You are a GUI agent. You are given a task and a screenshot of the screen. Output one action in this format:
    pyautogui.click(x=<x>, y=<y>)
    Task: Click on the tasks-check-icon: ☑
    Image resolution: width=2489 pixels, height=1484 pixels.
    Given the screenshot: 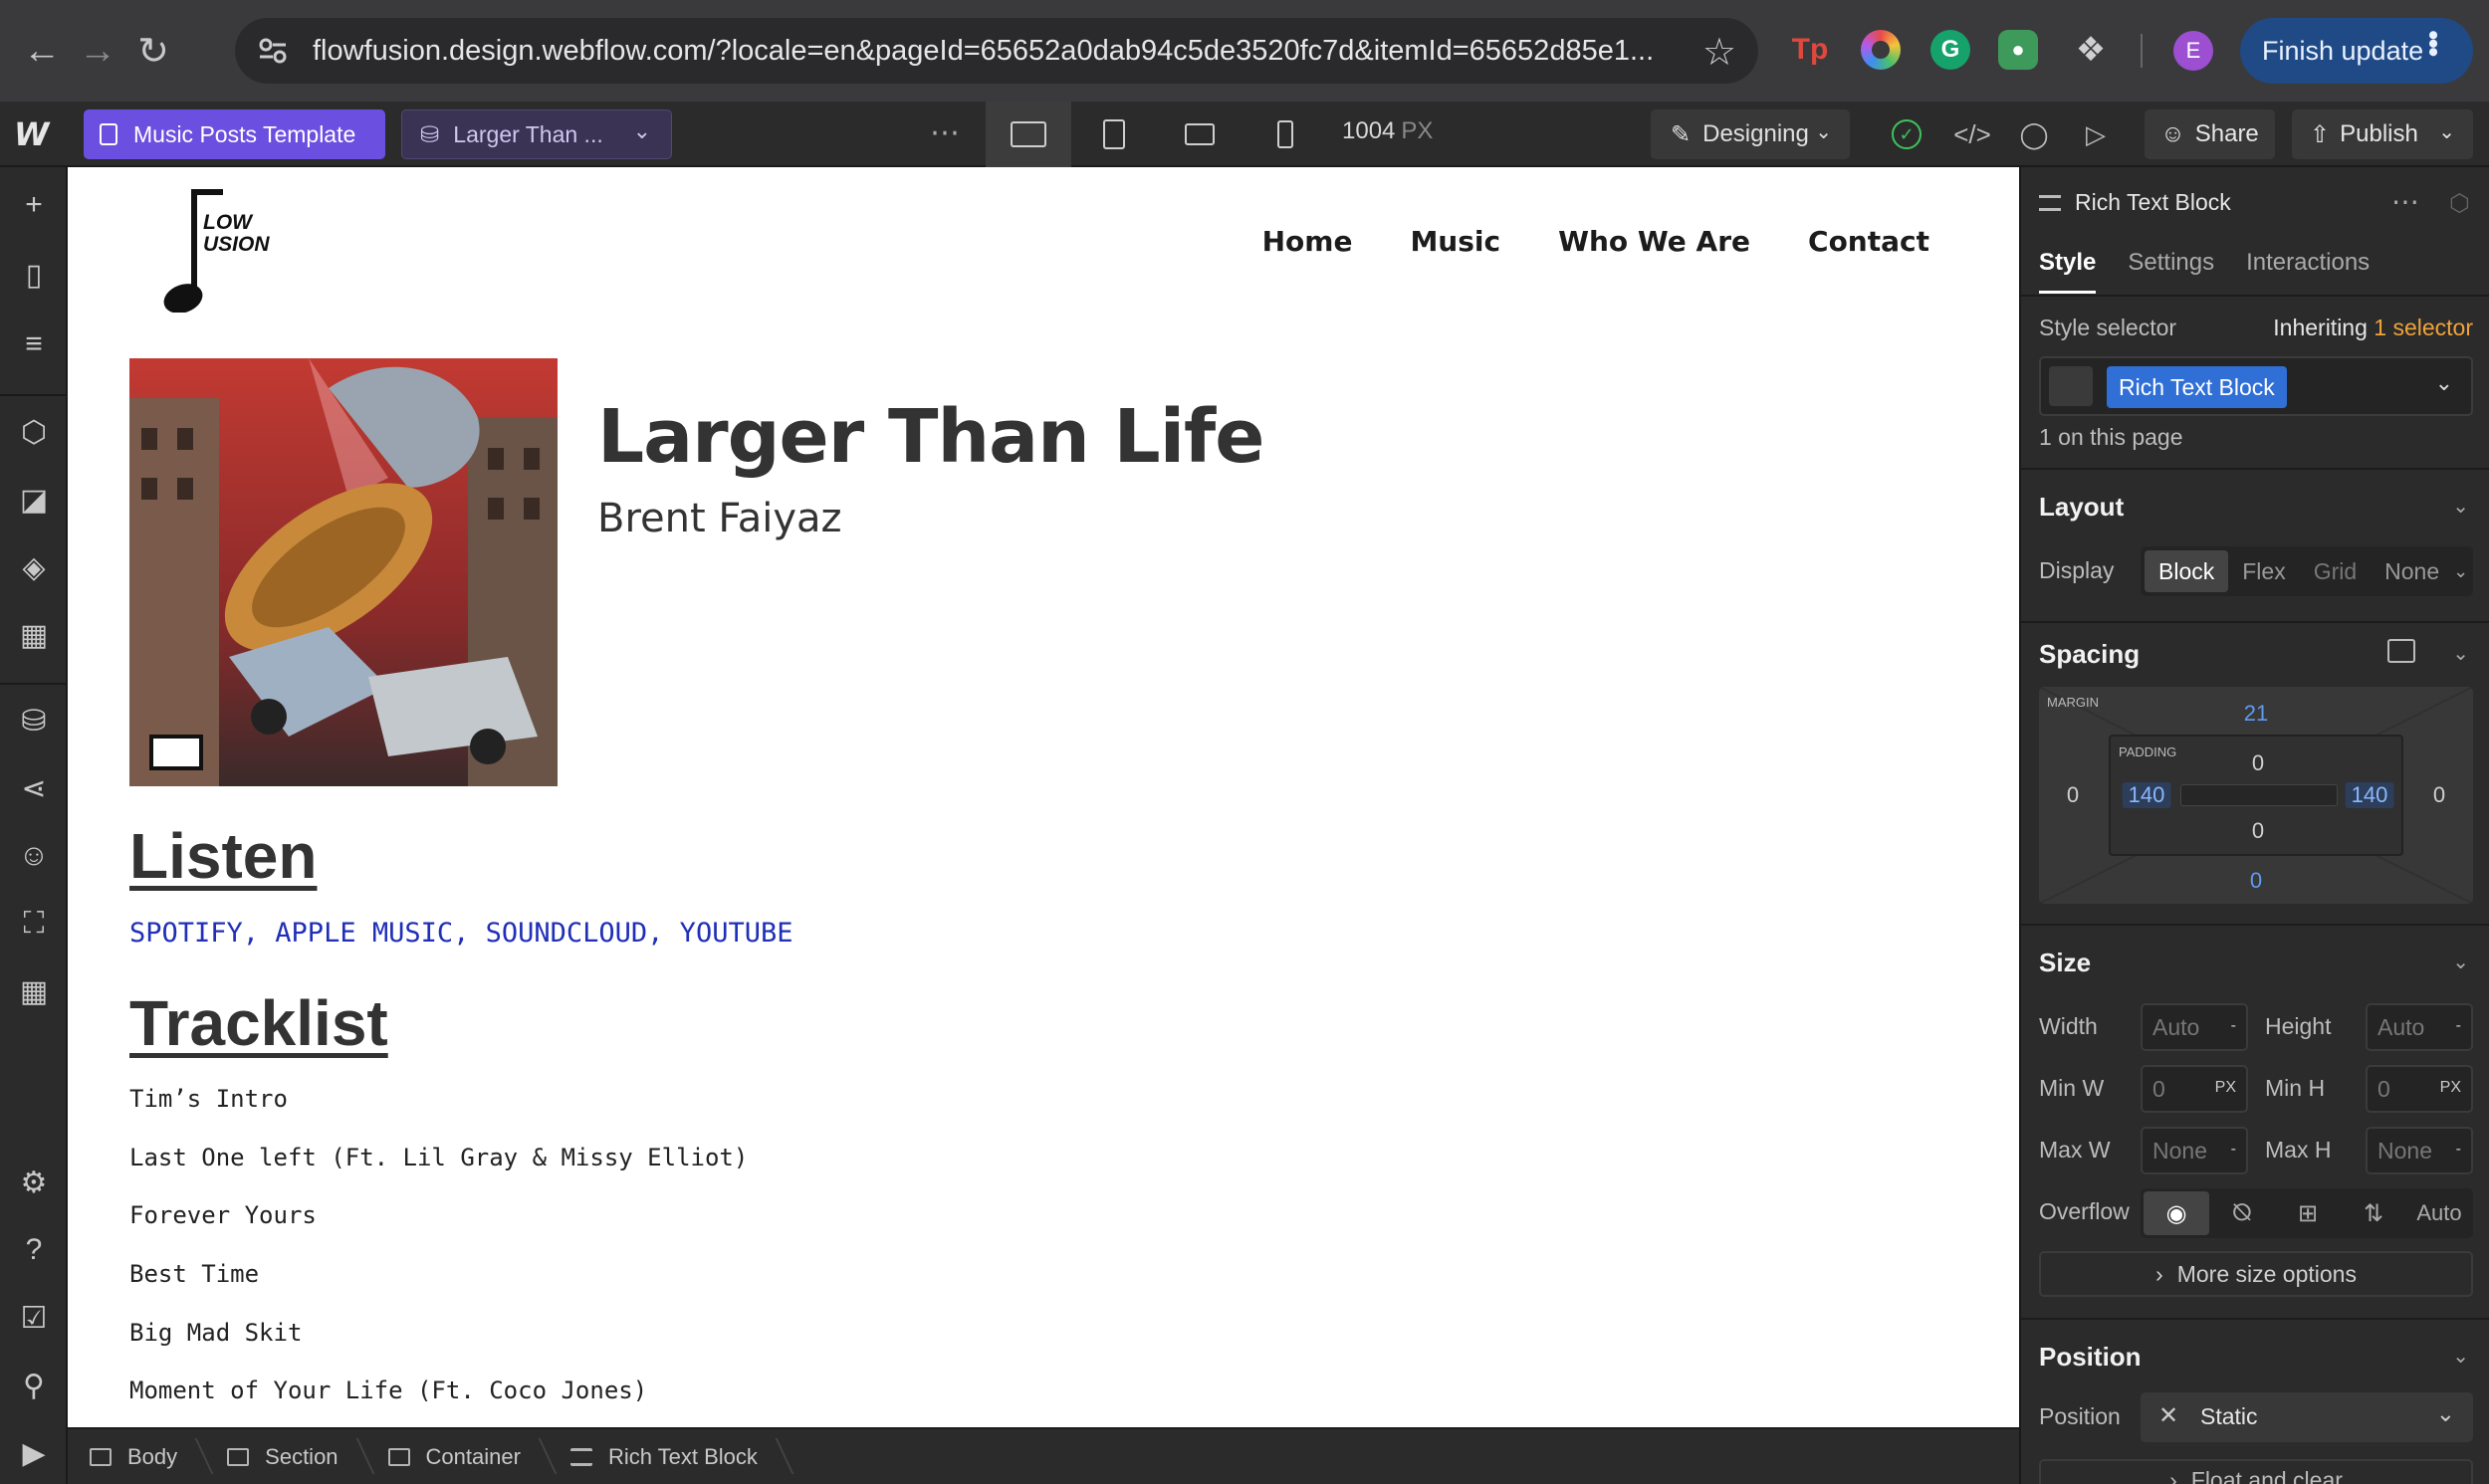 What is the action you would take?
    pyautogui.click(x=34, y=1318)
    